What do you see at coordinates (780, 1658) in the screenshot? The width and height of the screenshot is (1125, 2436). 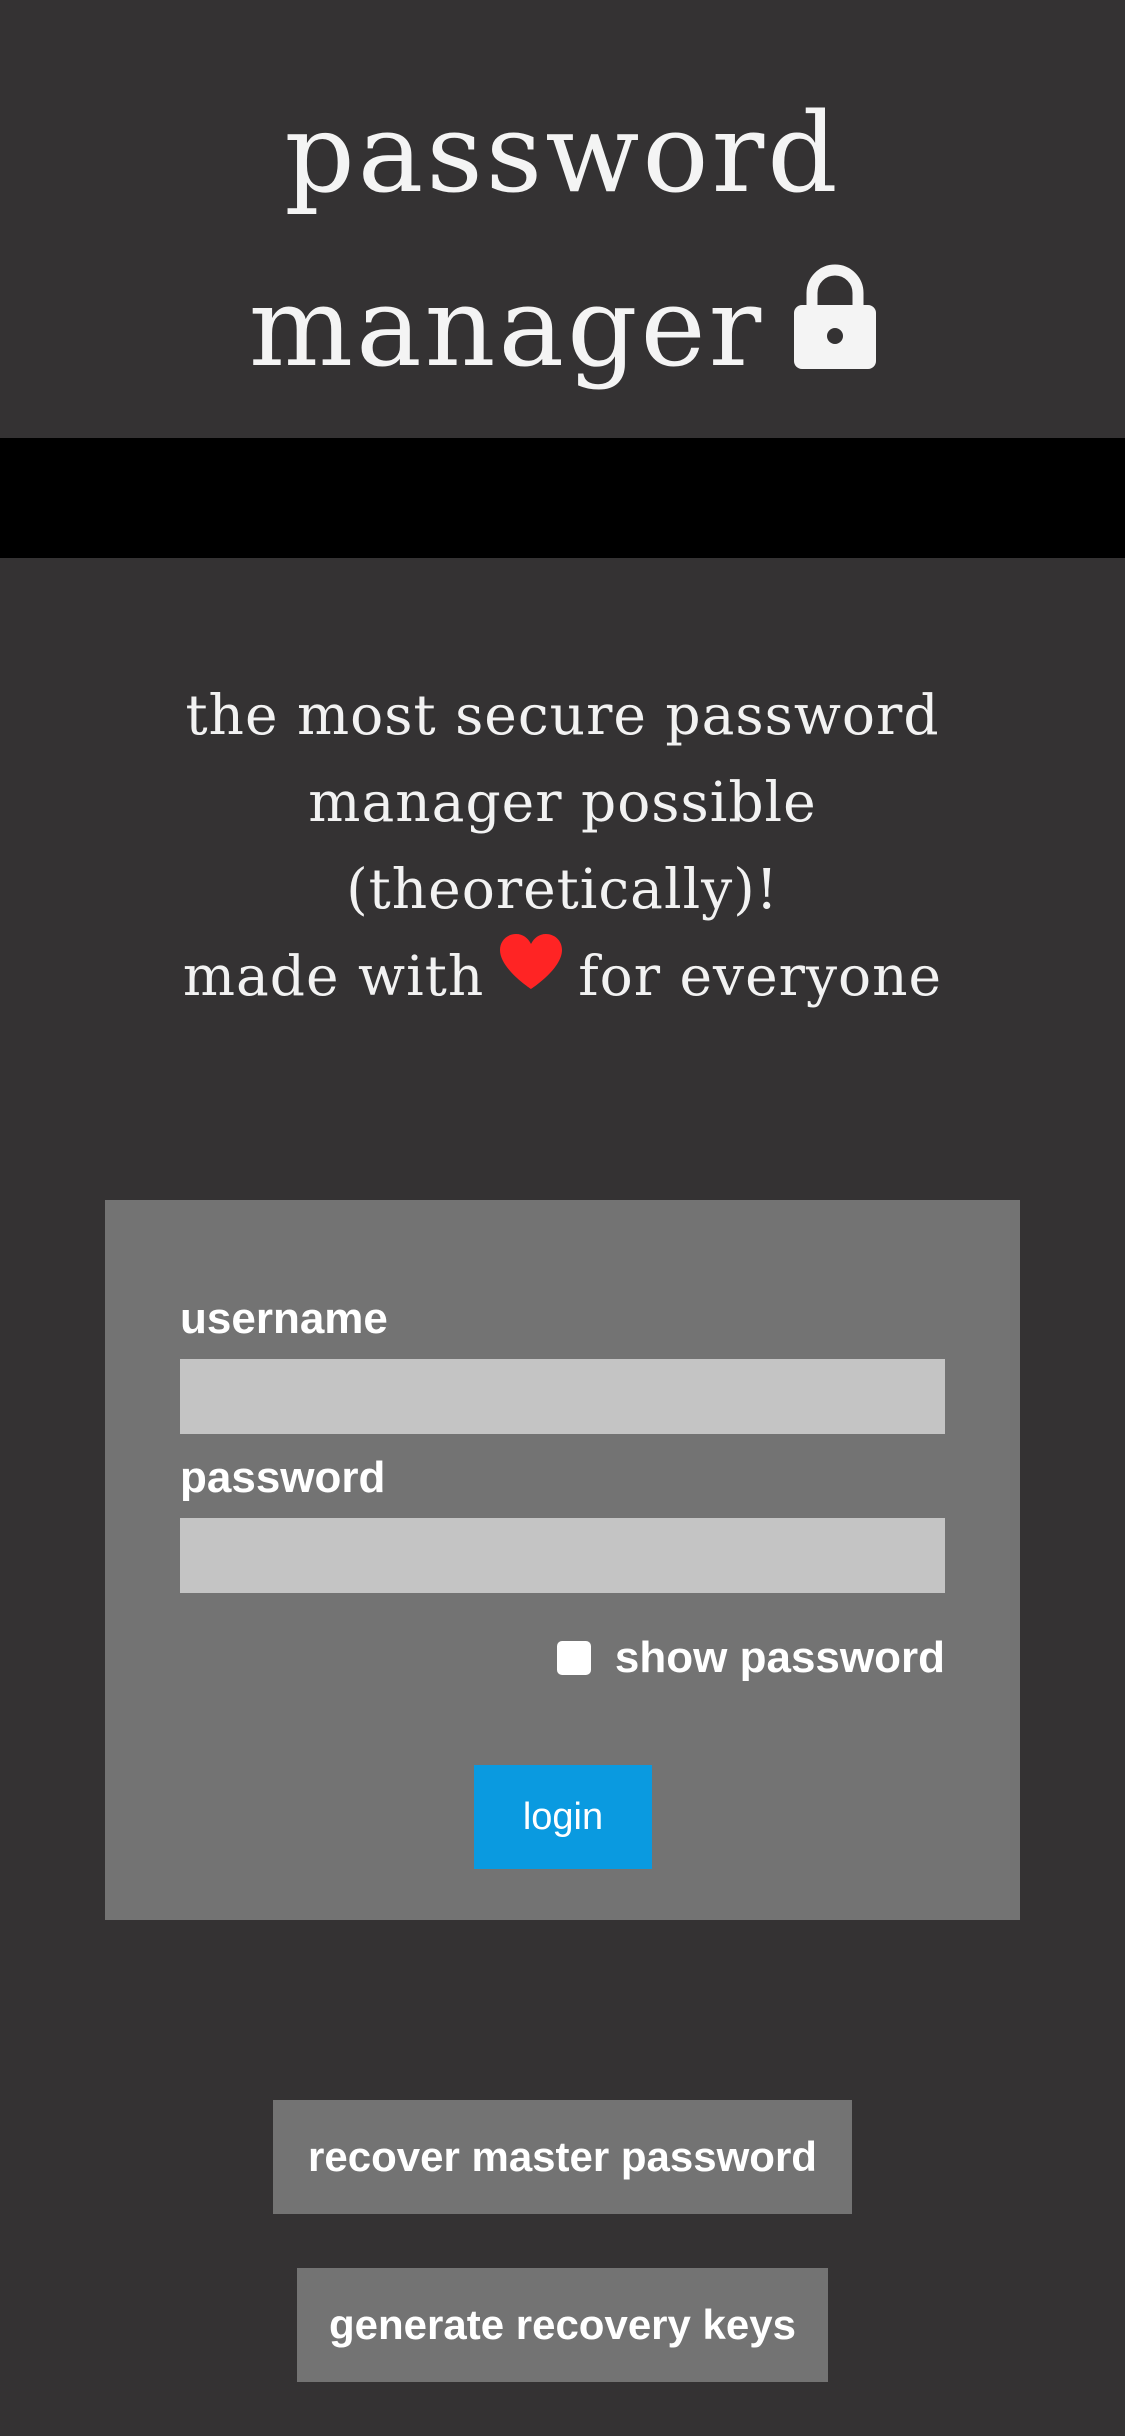 I see `show-password-label: show password` at bounding box center [780, 1658].